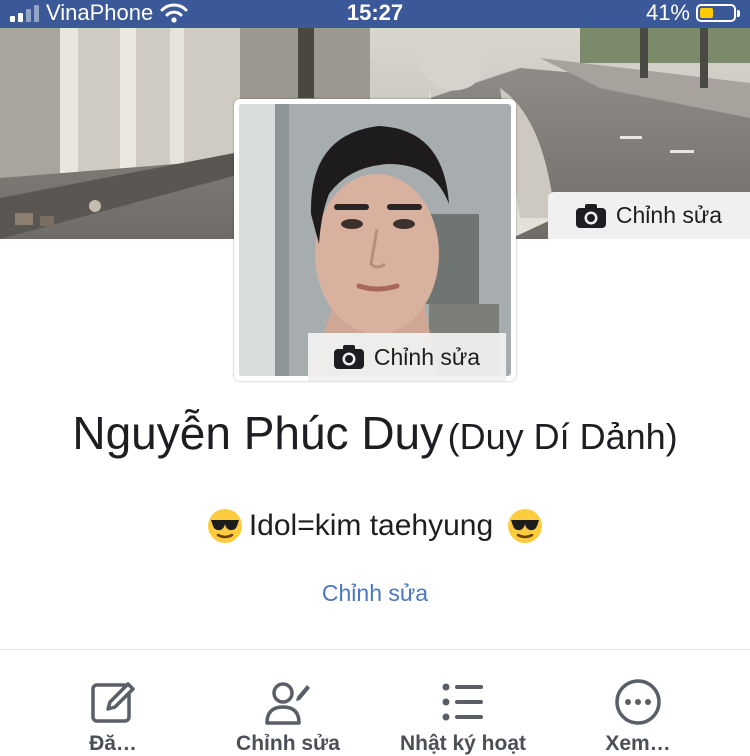  I want to click on profile-picture: Chỉnh sửa, so click(375, 240).